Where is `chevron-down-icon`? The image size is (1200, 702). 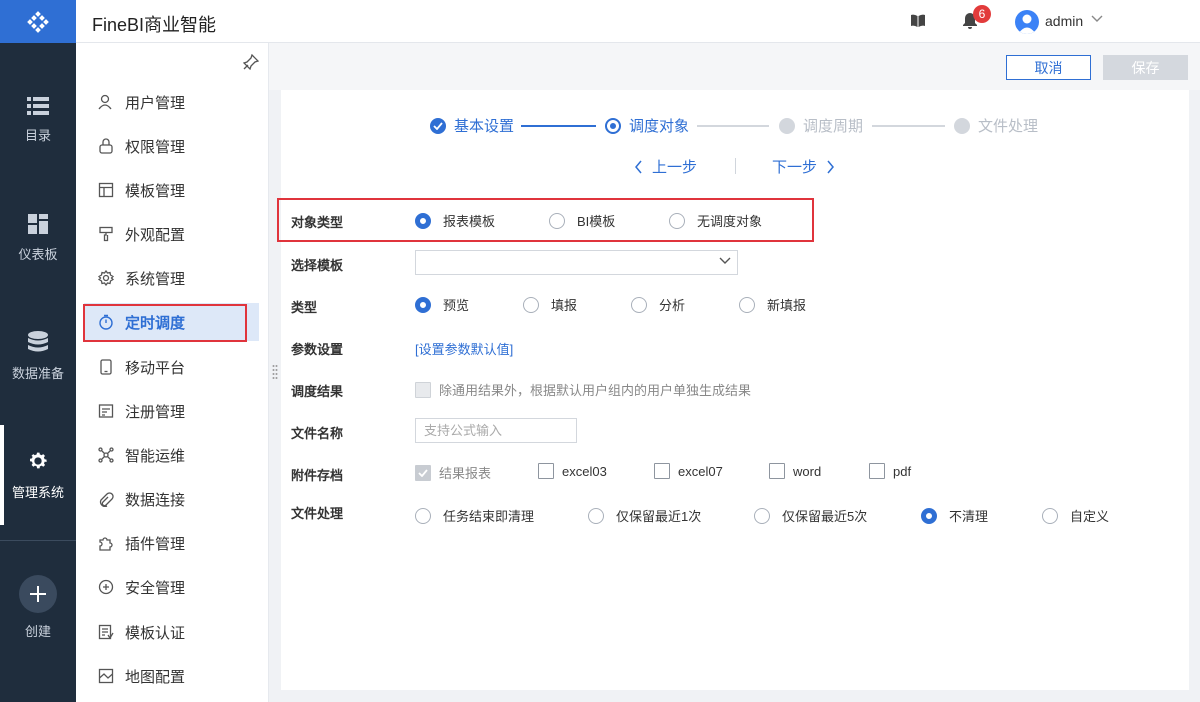 chevron-down-icon is located at coordinates (1097, 19).